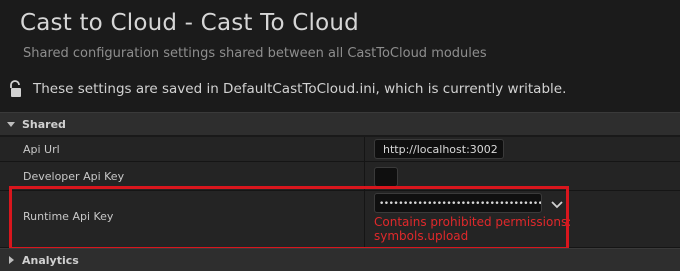  I want to click on developer-api-key-input, so click(386, 177).